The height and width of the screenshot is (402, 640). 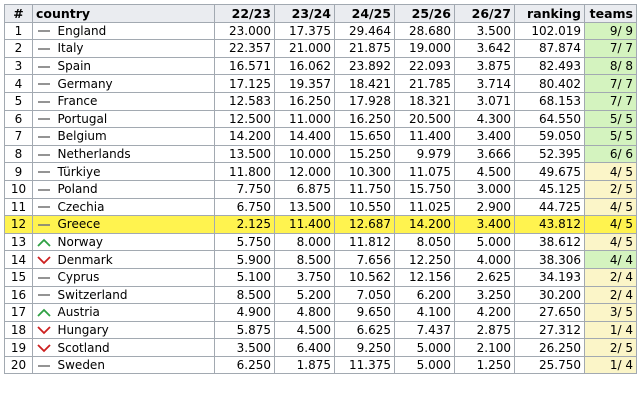 What do you see at coordinates (134, 189) in the screenshot?
I see `row-country: Poland` at bounding box center [134, 189].